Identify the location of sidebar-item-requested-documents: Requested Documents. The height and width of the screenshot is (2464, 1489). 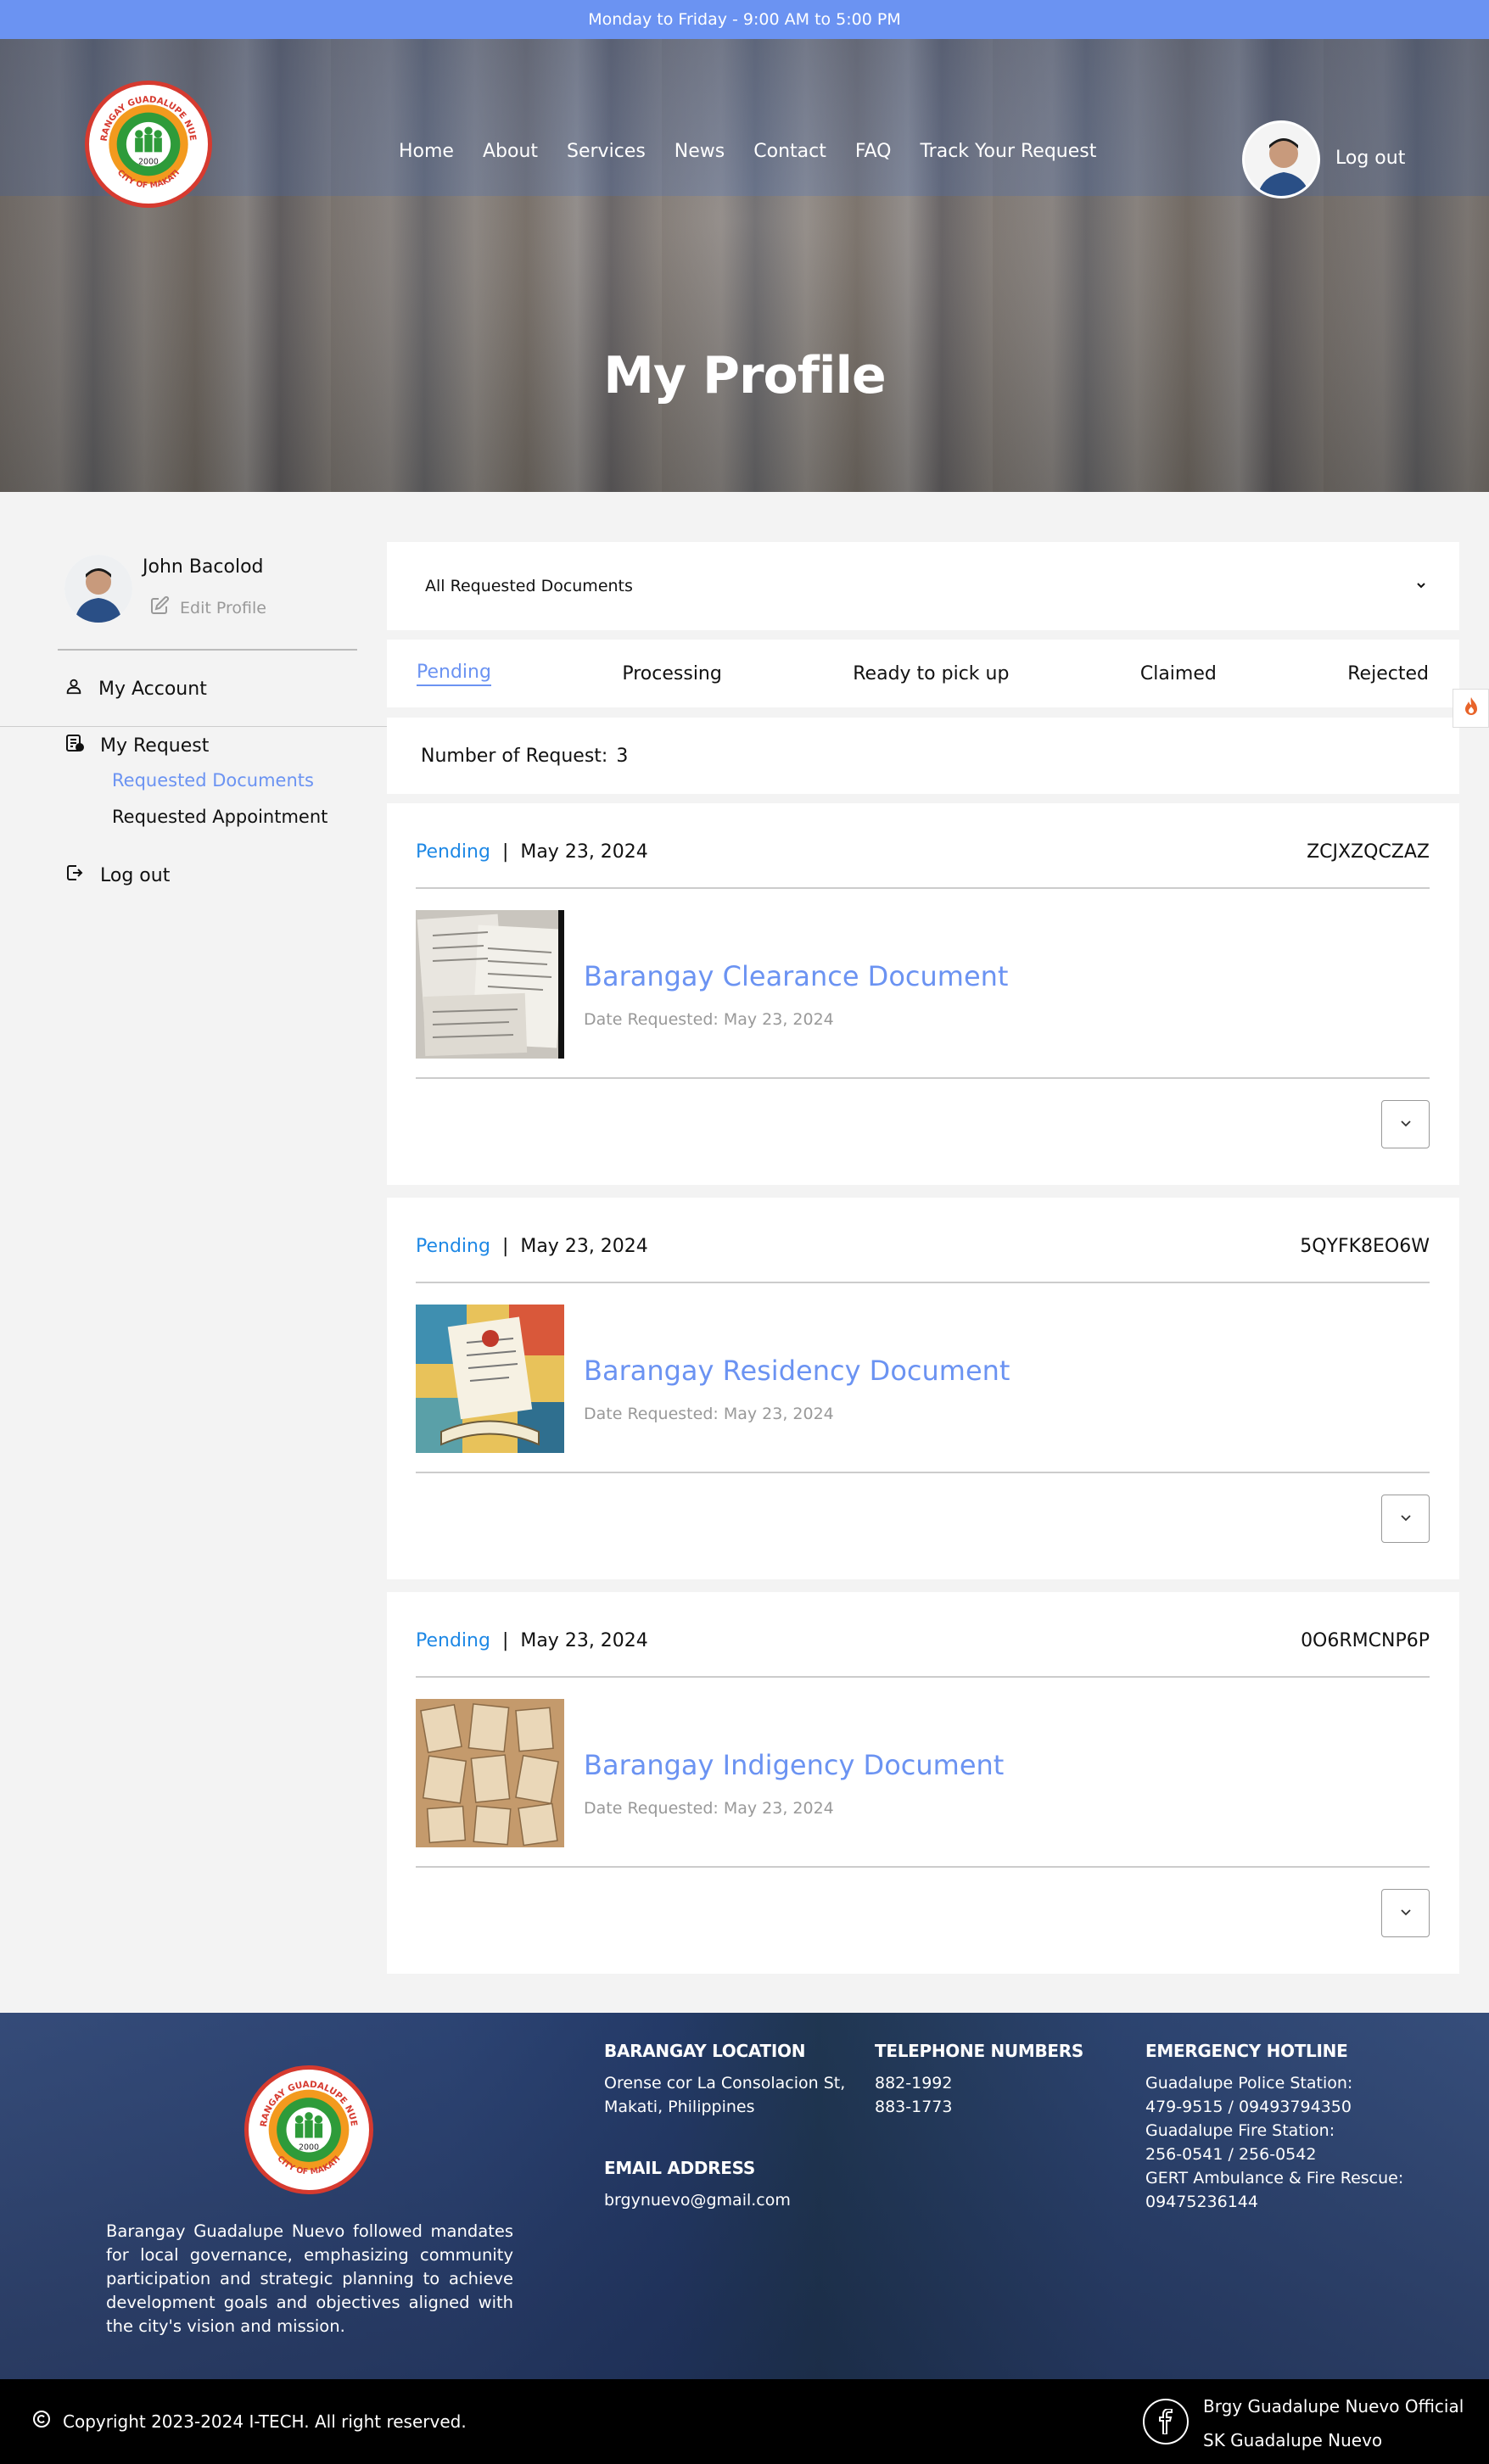
(213, 780).